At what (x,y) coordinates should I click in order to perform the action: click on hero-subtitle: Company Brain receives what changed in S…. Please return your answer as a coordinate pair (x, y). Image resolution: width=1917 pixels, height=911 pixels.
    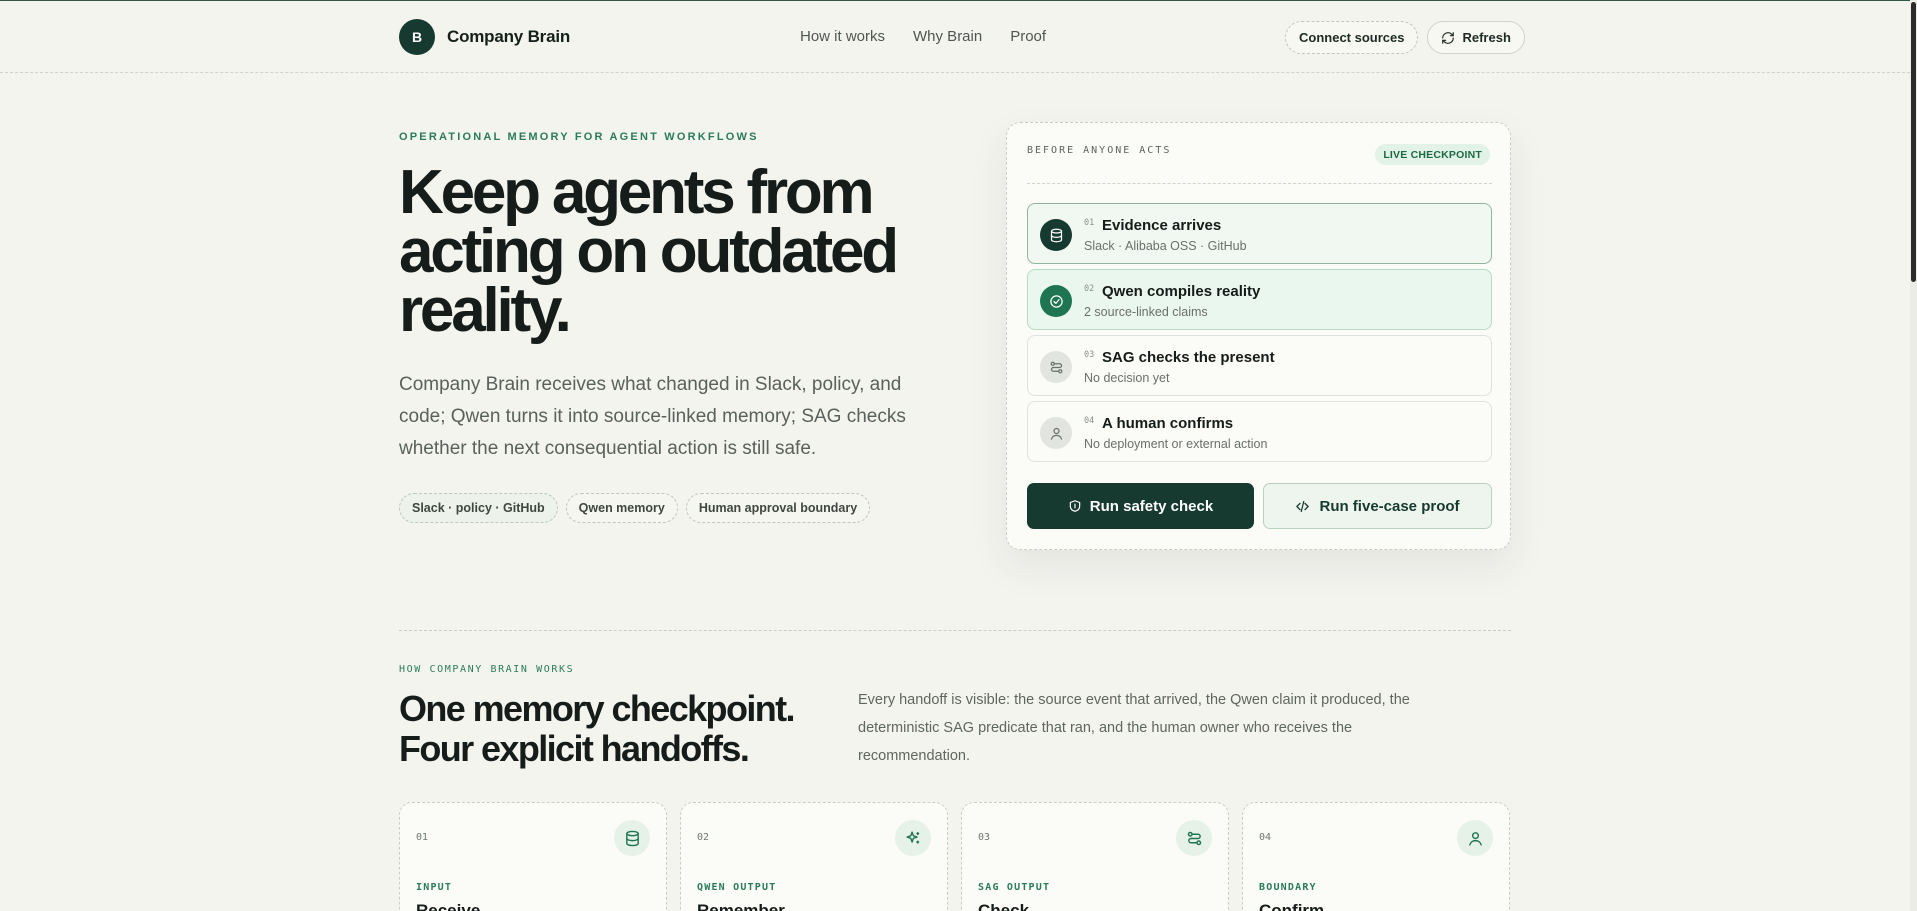
    Looking at the image, I should click on (652, 416).